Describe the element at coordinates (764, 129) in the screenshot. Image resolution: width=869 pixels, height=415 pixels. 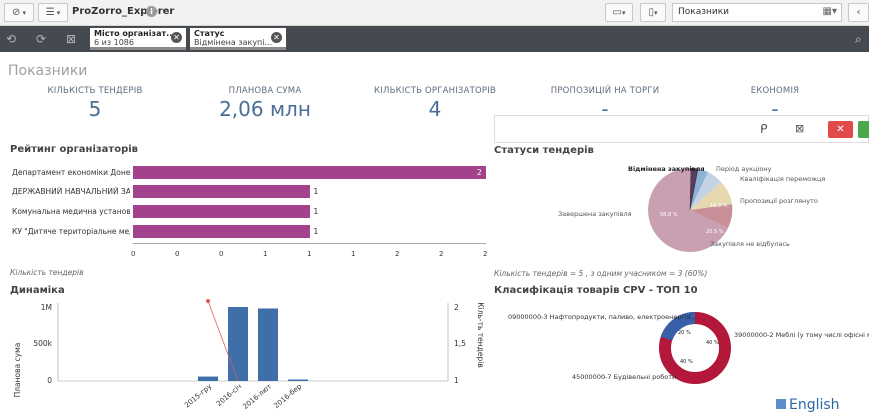
I see `lasso-icon: ᑭ` at that location.